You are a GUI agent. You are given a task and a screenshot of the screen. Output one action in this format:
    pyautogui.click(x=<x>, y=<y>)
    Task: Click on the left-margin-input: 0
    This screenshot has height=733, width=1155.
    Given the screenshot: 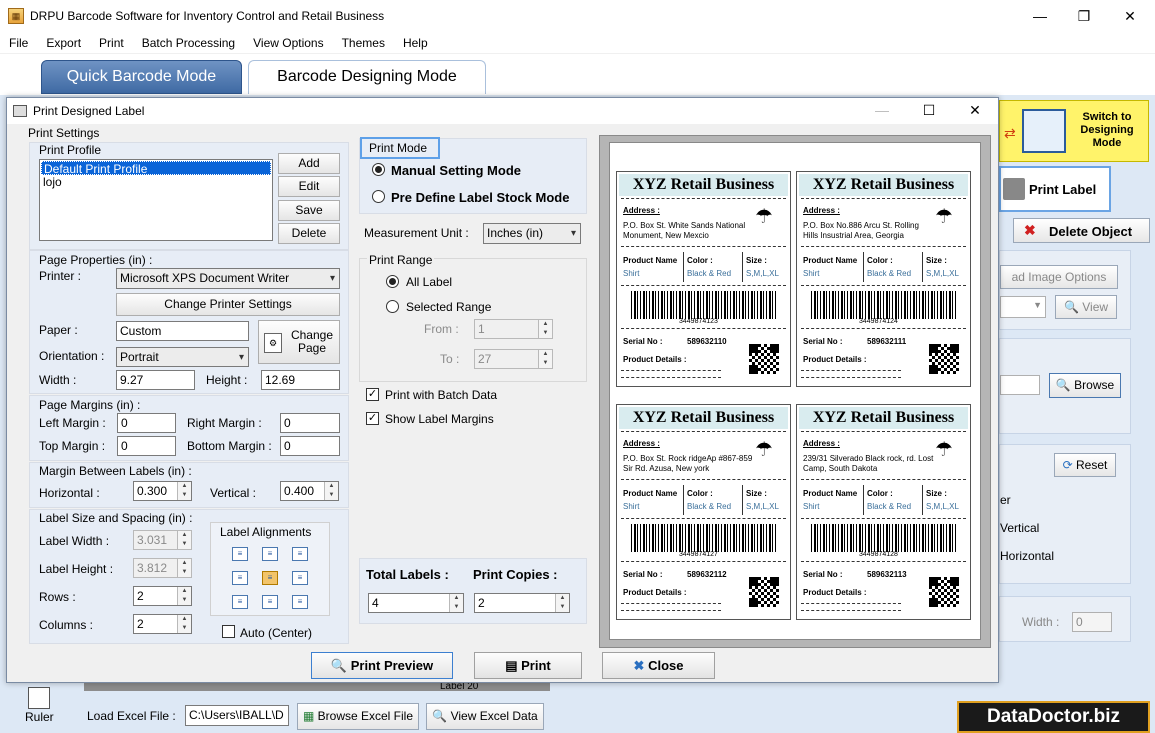 What is the action you would take?
    pyautogui.click(x=146, y=423)
    